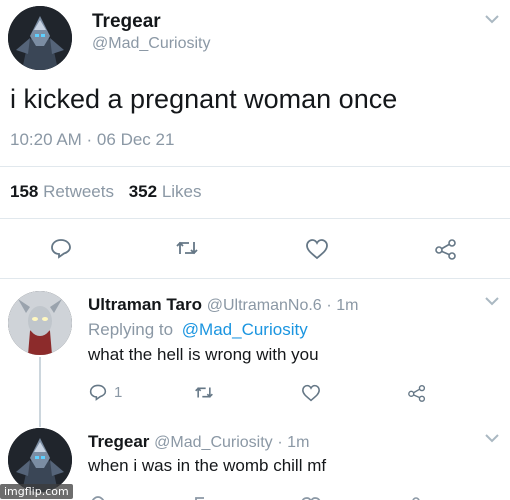 The image size is (510, 500). Describe the element at coordinates (40, 323) in the screenshot. I see `avatar-ultraman-taro` at that location.